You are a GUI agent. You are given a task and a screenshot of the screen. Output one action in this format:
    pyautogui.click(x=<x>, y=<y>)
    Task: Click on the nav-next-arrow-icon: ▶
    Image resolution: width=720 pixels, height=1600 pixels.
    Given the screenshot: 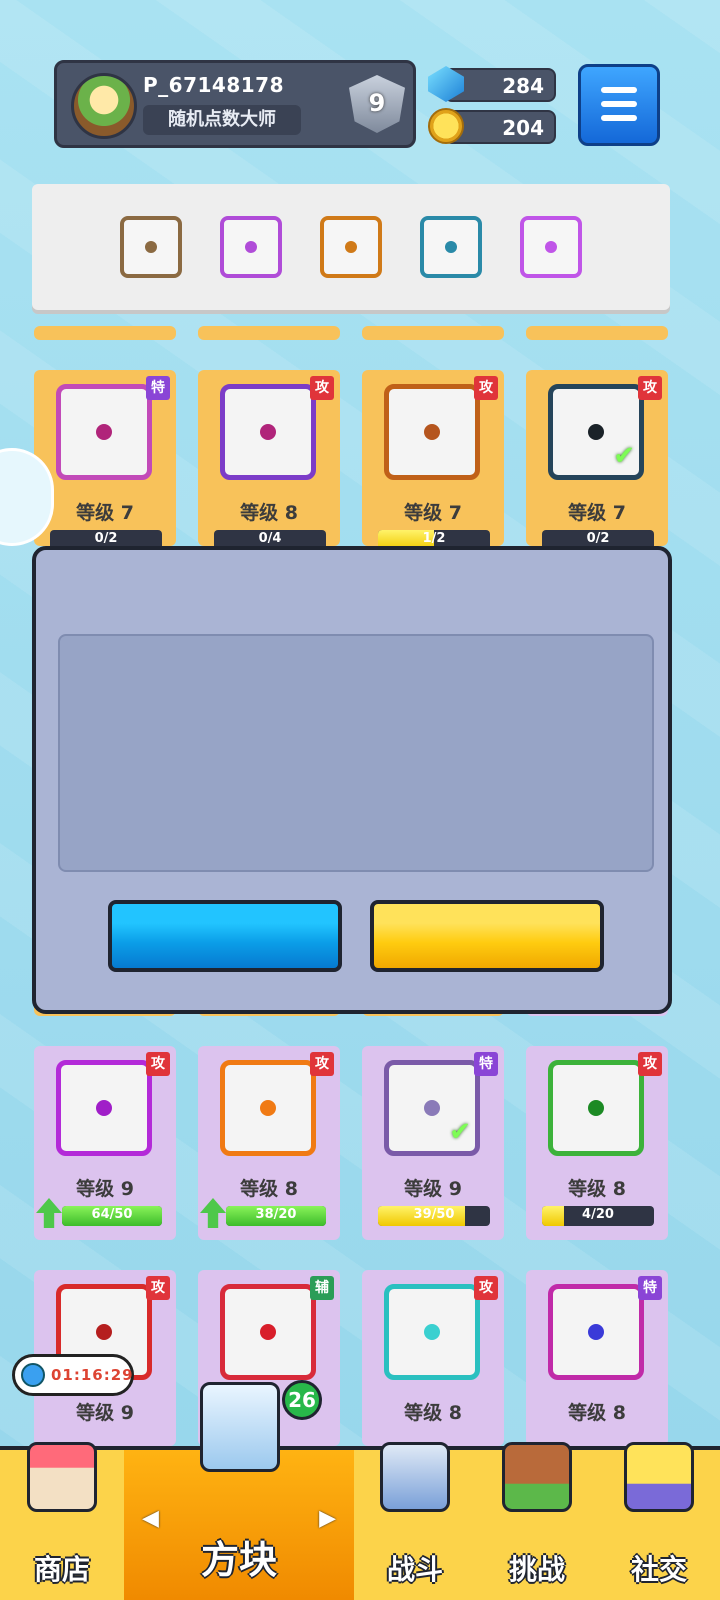 What is the action you would take?
    pyautogui.click(x=327, y=1518)
    